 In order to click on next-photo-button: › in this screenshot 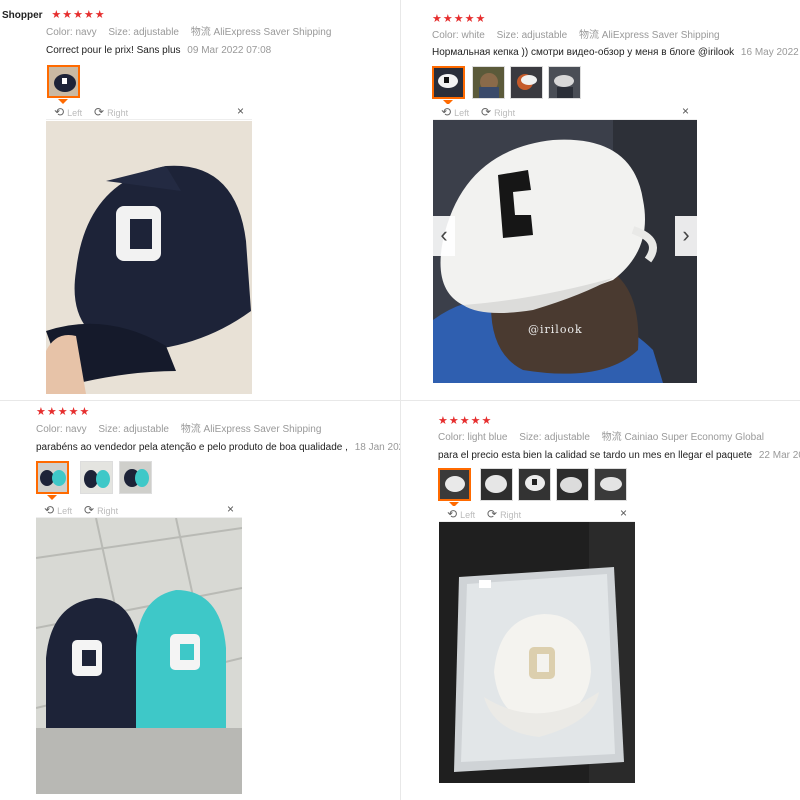, I will do `click(686, 236)`.